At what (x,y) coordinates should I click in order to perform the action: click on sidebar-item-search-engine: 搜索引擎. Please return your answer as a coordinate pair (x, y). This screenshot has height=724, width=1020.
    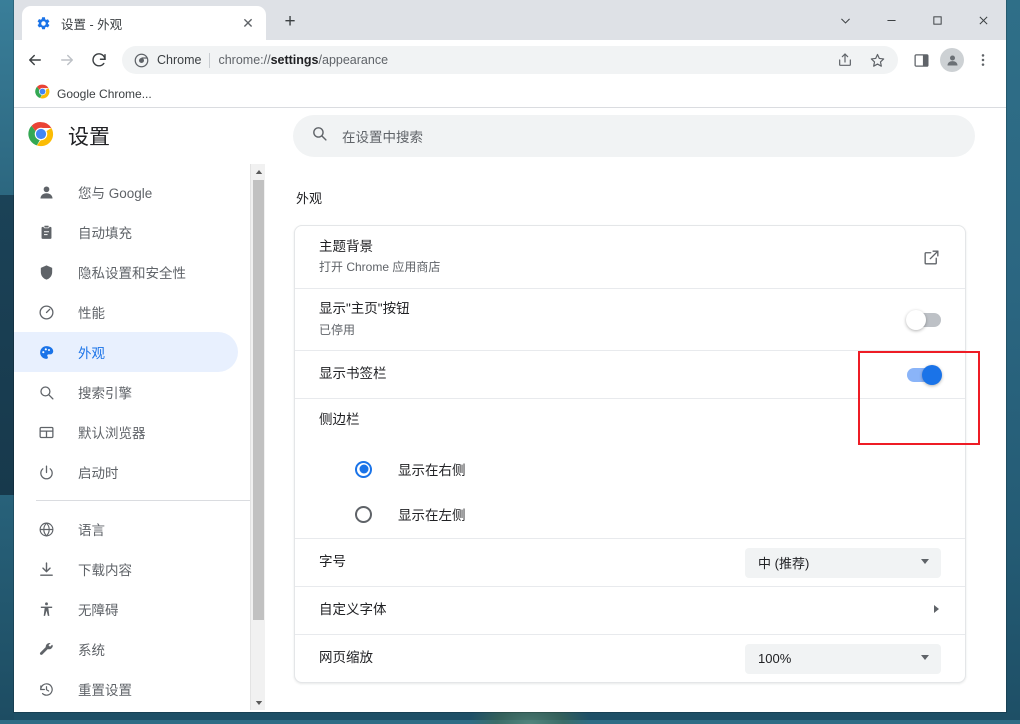
    Looking at the image, I should click on (126, 392).